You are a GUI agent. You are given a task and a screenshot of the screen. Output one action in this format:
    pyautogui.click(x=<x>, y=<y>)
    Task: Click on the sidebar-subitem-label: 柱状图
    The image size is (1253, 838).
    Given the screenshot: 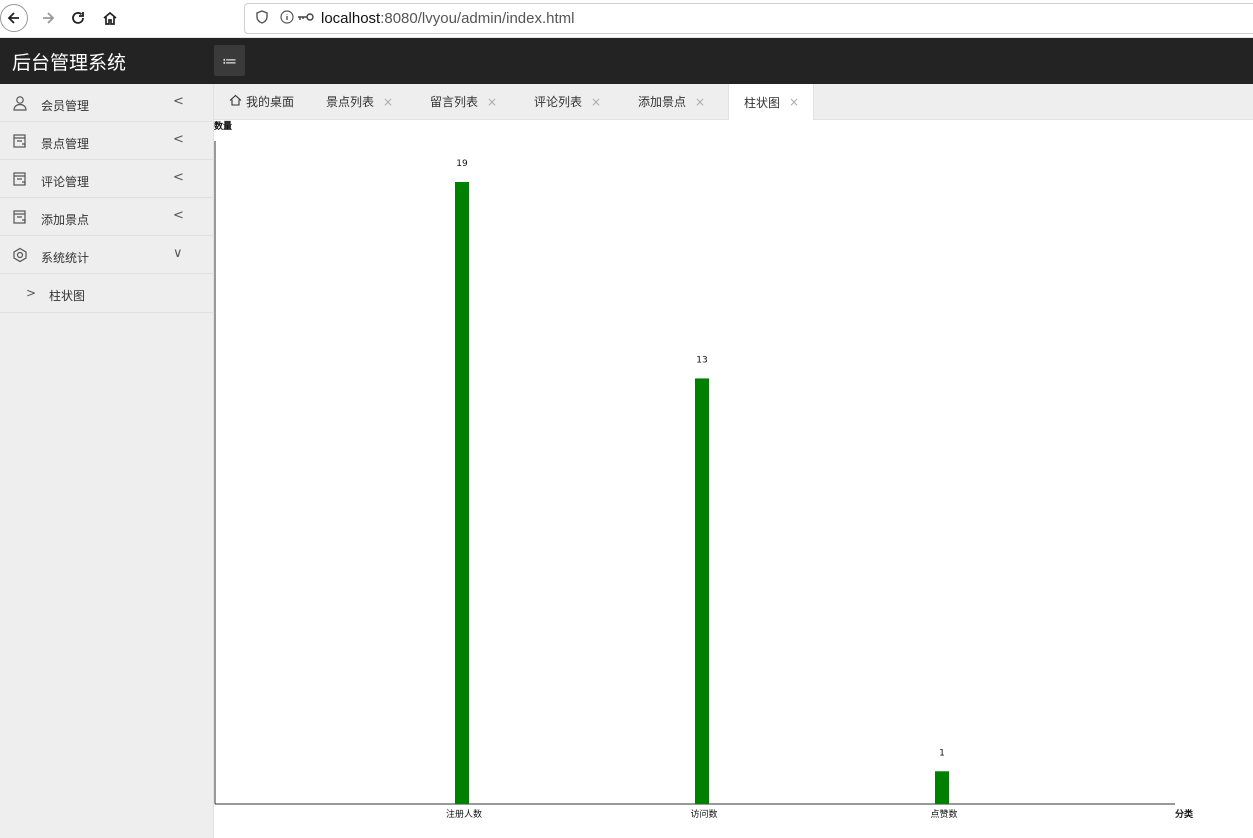 What is the action you would take?
    pyautogui.click(x=67, y=296)
    